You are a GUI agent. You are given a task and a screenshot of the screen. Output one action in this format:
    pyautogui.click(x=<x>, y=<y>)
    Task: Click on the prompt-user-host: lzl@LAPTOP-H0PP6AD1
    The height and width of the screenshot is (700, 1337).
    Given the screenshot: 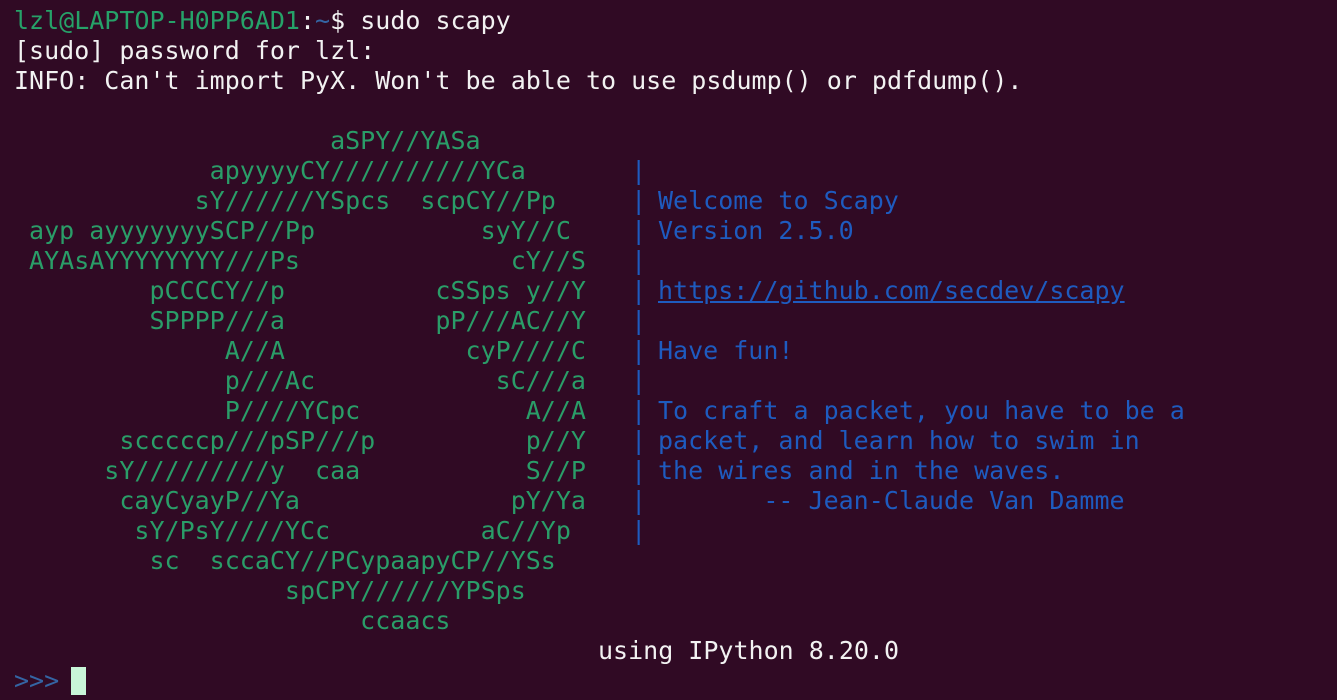 What is the action you would take?
    pyautogui.click(x=157, y=20)
    